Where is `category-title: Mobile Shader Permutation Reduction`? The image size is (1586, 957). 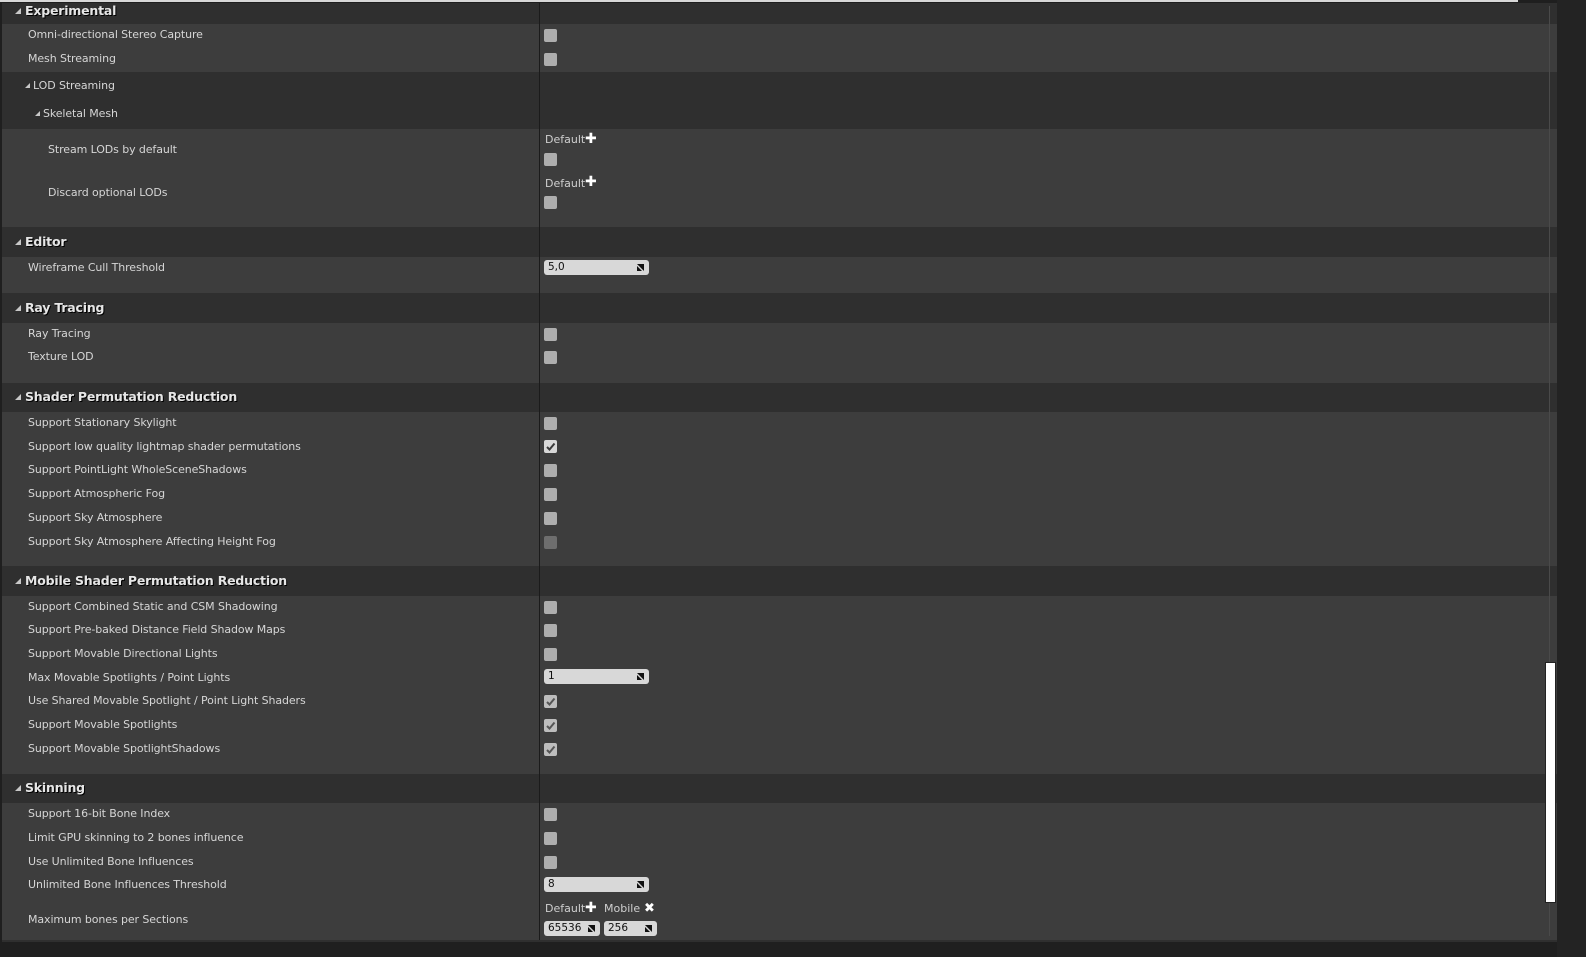
category-title: Mobile Shader Permutation Reduction is located at coordinates (156, 580).